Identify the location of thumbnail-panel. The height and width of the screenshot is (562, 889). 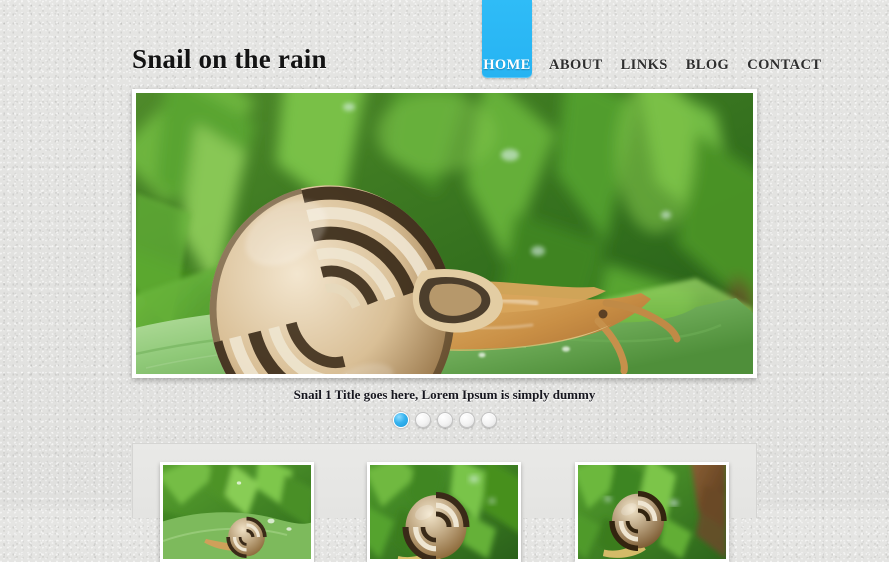
(444, 502).